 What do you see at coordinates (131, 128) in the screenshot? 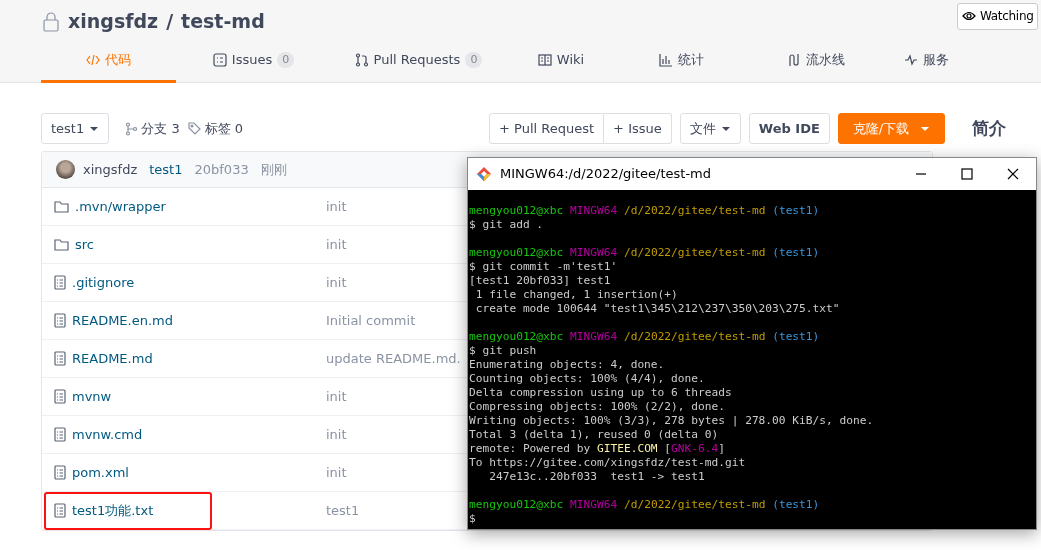
I see `branch-icon` at bounding box center [131, 128].